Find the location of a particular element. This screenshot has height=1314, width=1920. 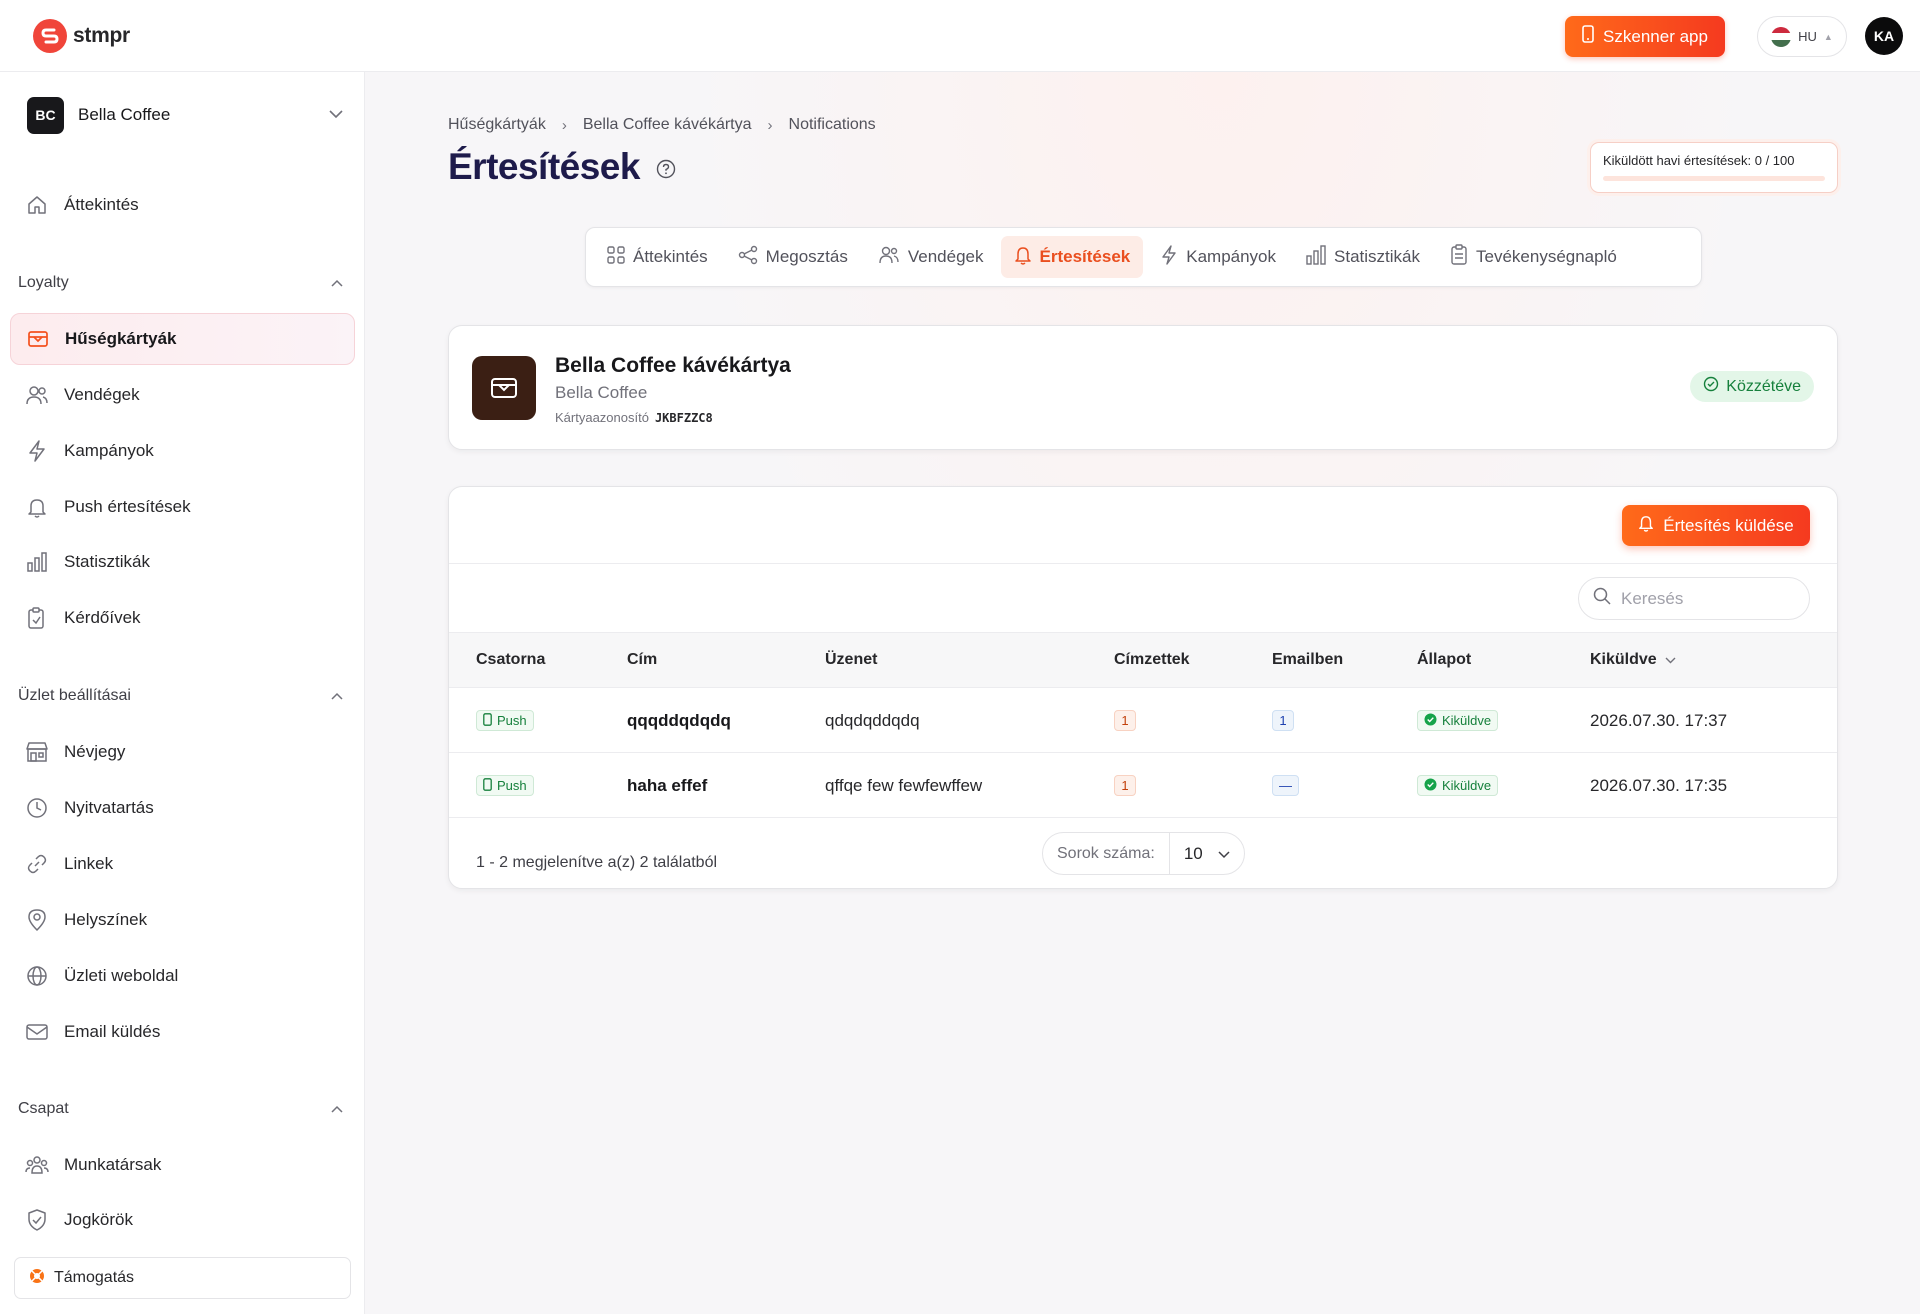

title-cell: haha effef is located at coordinates (667, 785).